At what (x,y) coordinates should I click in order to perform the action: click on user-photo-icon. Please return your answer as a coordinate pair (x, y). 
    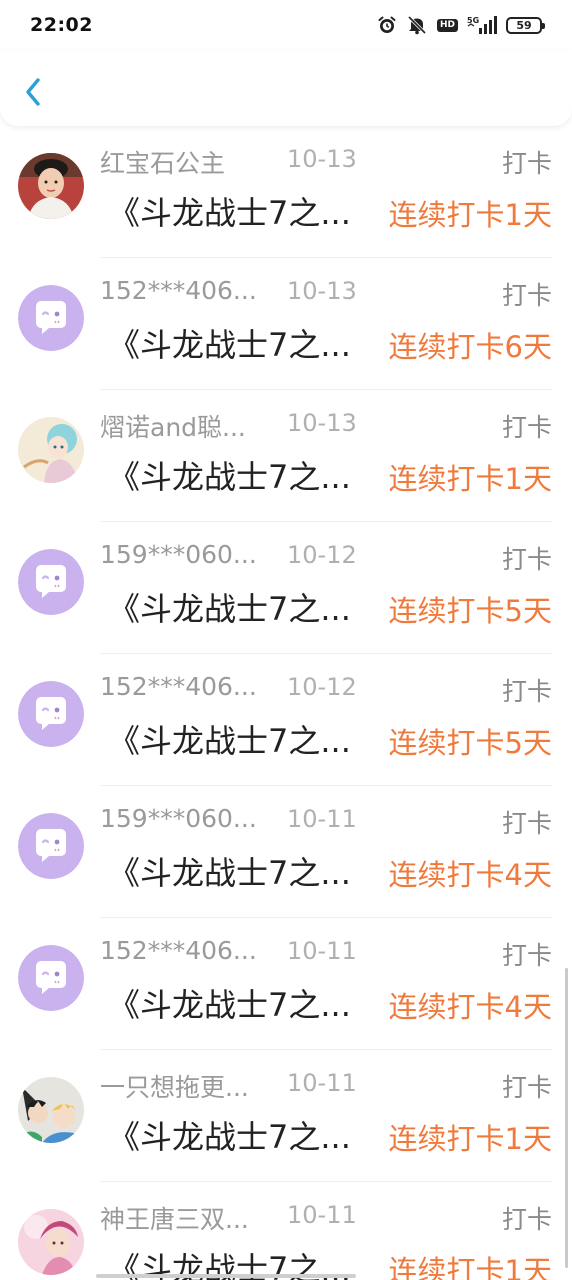
    Looking at the image, I should click on (51, 186).